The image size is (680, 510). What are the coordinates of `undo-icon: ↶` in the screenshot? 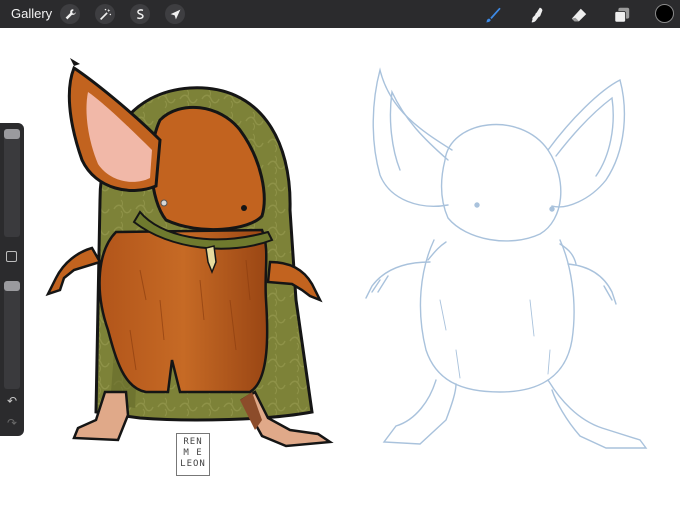 It's located at (12, 401).